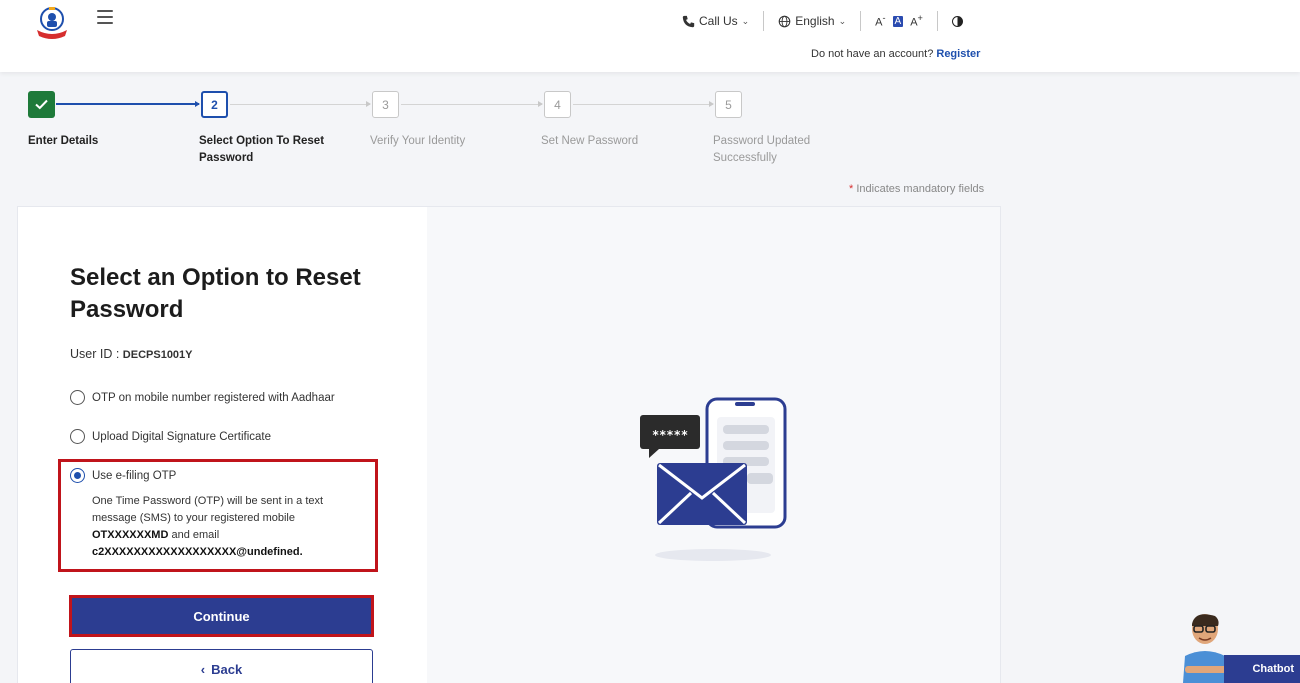 The image size is (1300, 683). What do you see at coordinates (713, 479) in the screenshot?
I see `otp-illustration-icon: *****` at bounding box center [713, 479].